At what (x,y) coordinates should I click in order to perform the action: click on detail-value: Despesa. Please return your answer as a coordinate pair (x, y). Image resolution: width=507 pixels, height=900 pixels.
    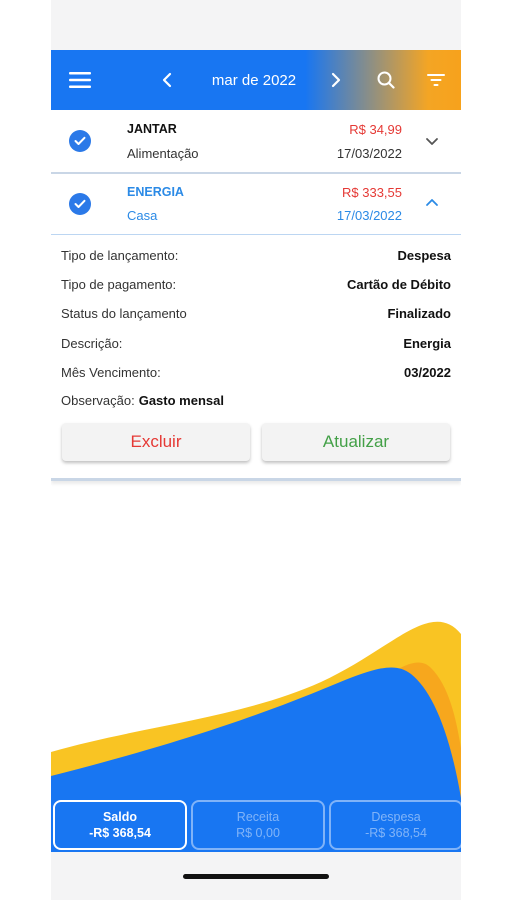
    Looking at the image, I should click on (424, 255).